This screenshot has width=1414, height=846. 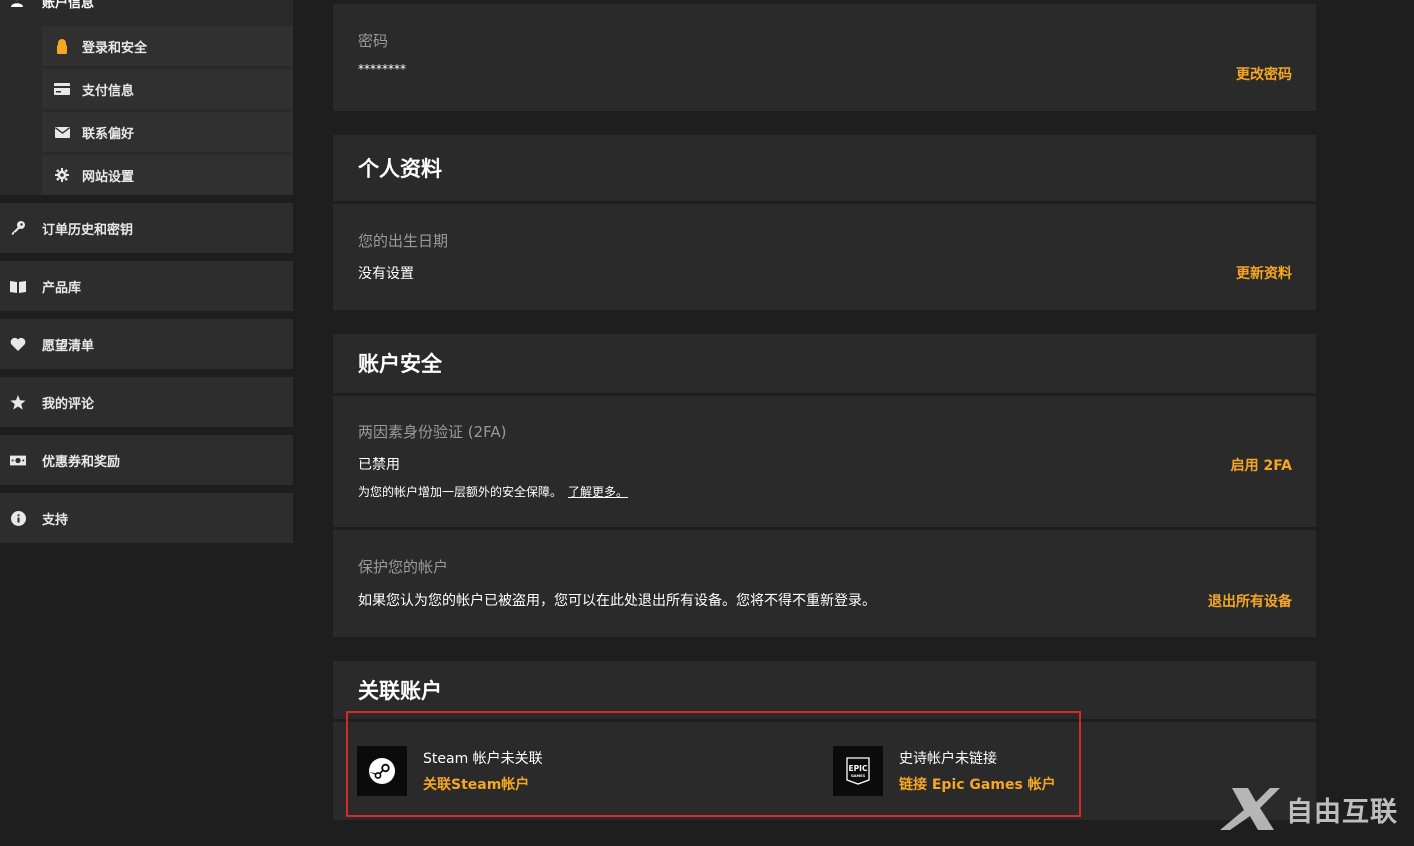 I want to click on epic-games-logo-icon: EPIC GAMES, so click(x=858, y=771).